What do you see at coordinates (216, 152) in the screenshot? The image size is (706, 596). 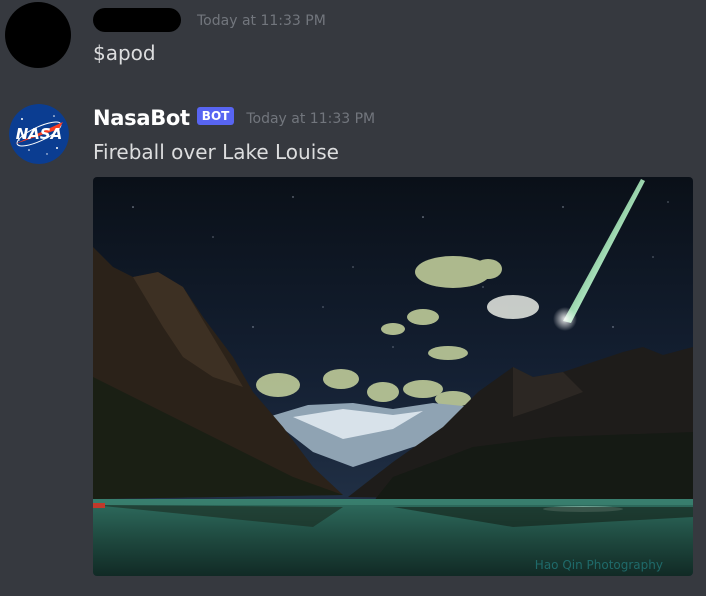 I see `message-content: Fireball over Lake Louise` at bounding box center [216, 152].